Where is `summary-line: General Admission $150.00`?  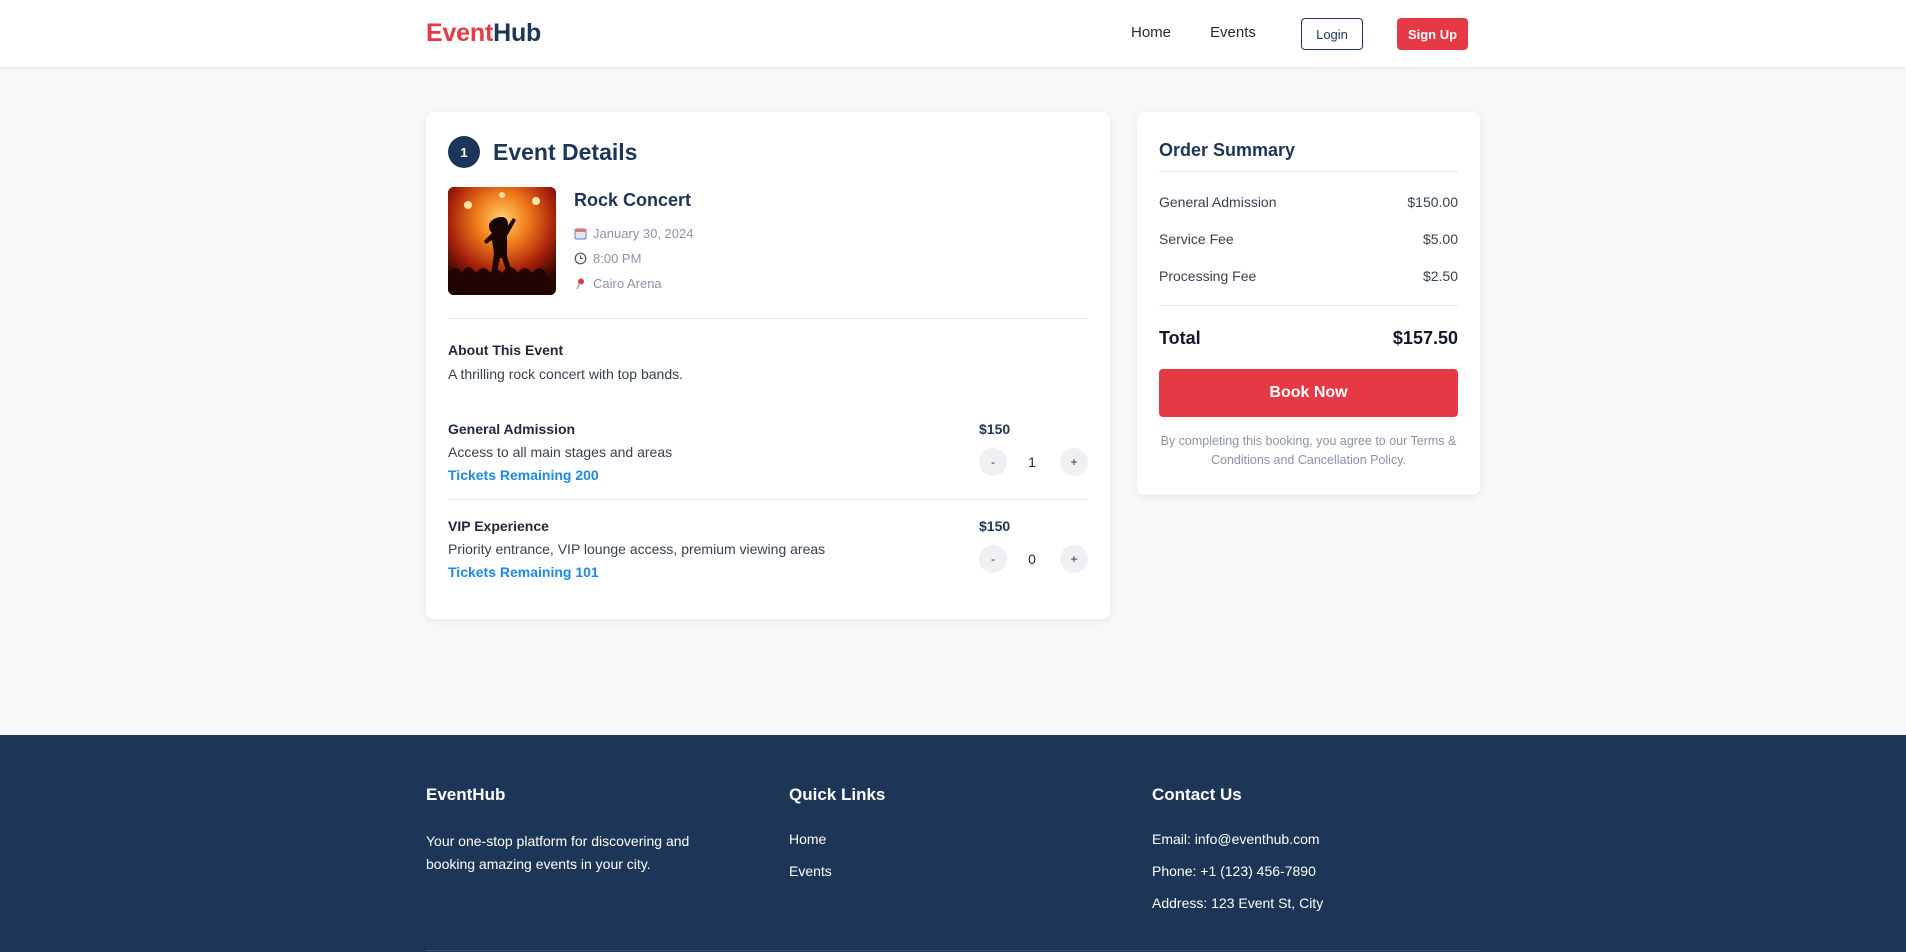
summary-line: General Admission $150.00 is located at coordinates (1308, 202).